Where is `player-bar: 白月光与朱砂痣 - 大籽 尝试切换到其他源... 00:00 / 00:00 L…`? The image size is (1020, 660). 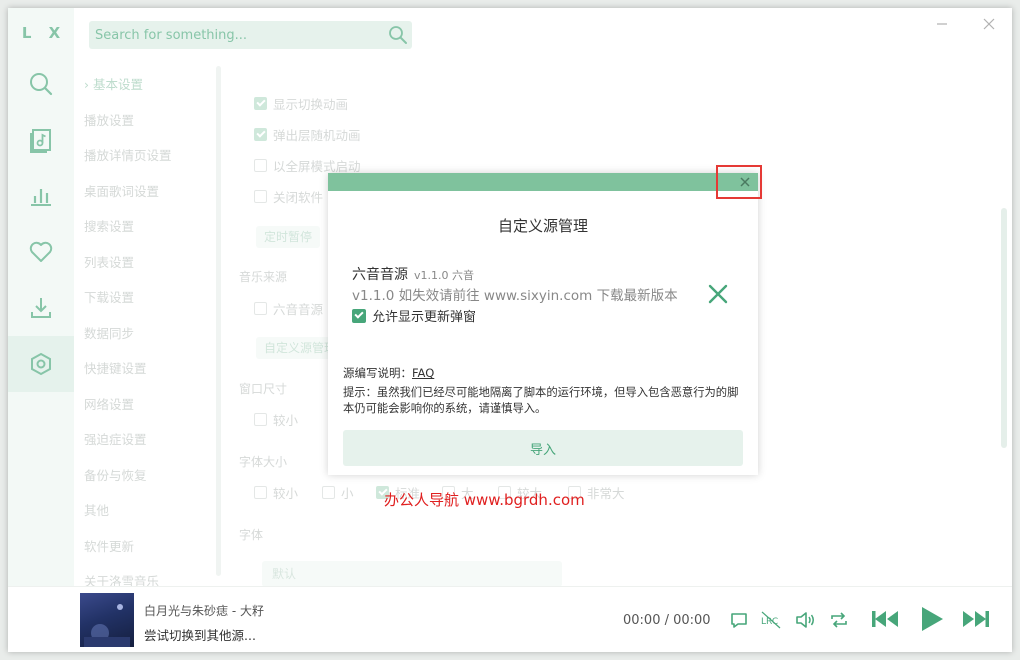 player-bar: 白月光与朱砂痣 - 大籽 尝试切换到其他源... 00:00 / 00:00 L… is located at coordinates (510, 619).